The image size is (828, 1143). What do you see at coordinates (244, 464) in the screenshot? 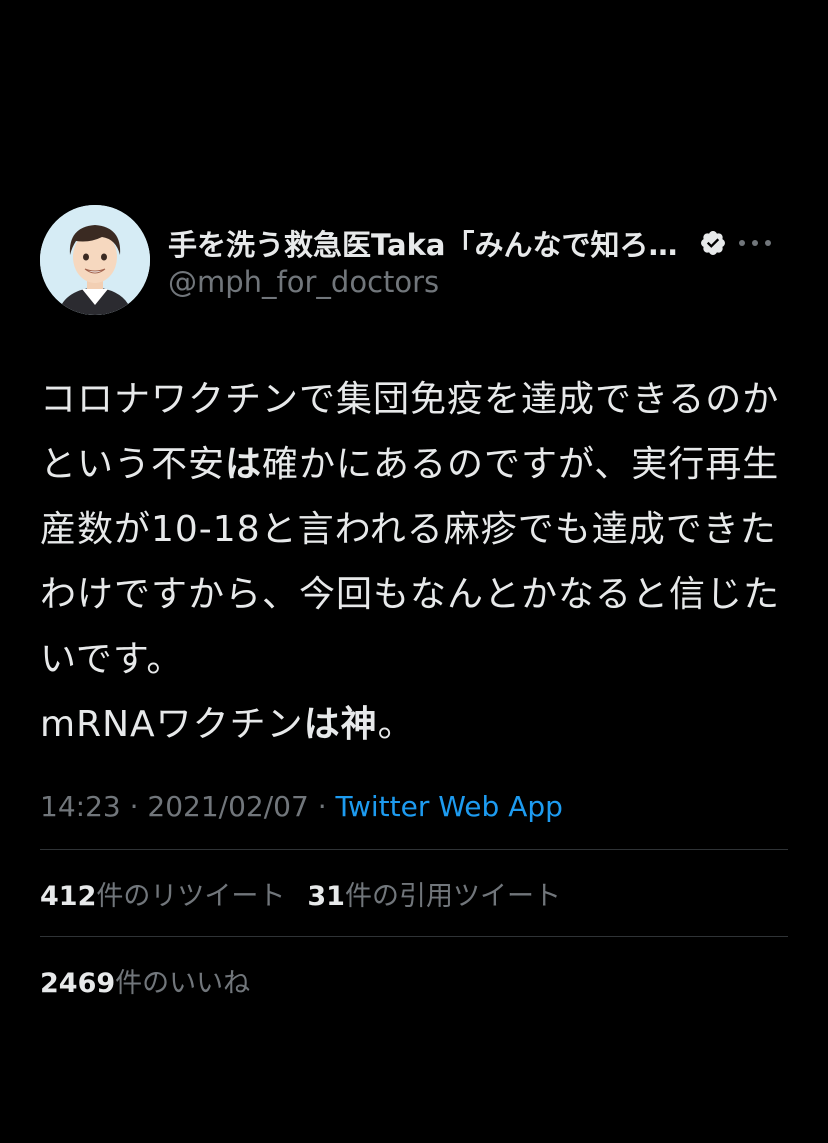
I see `tweet-text-bold: は` at bounding box center [244, 464].